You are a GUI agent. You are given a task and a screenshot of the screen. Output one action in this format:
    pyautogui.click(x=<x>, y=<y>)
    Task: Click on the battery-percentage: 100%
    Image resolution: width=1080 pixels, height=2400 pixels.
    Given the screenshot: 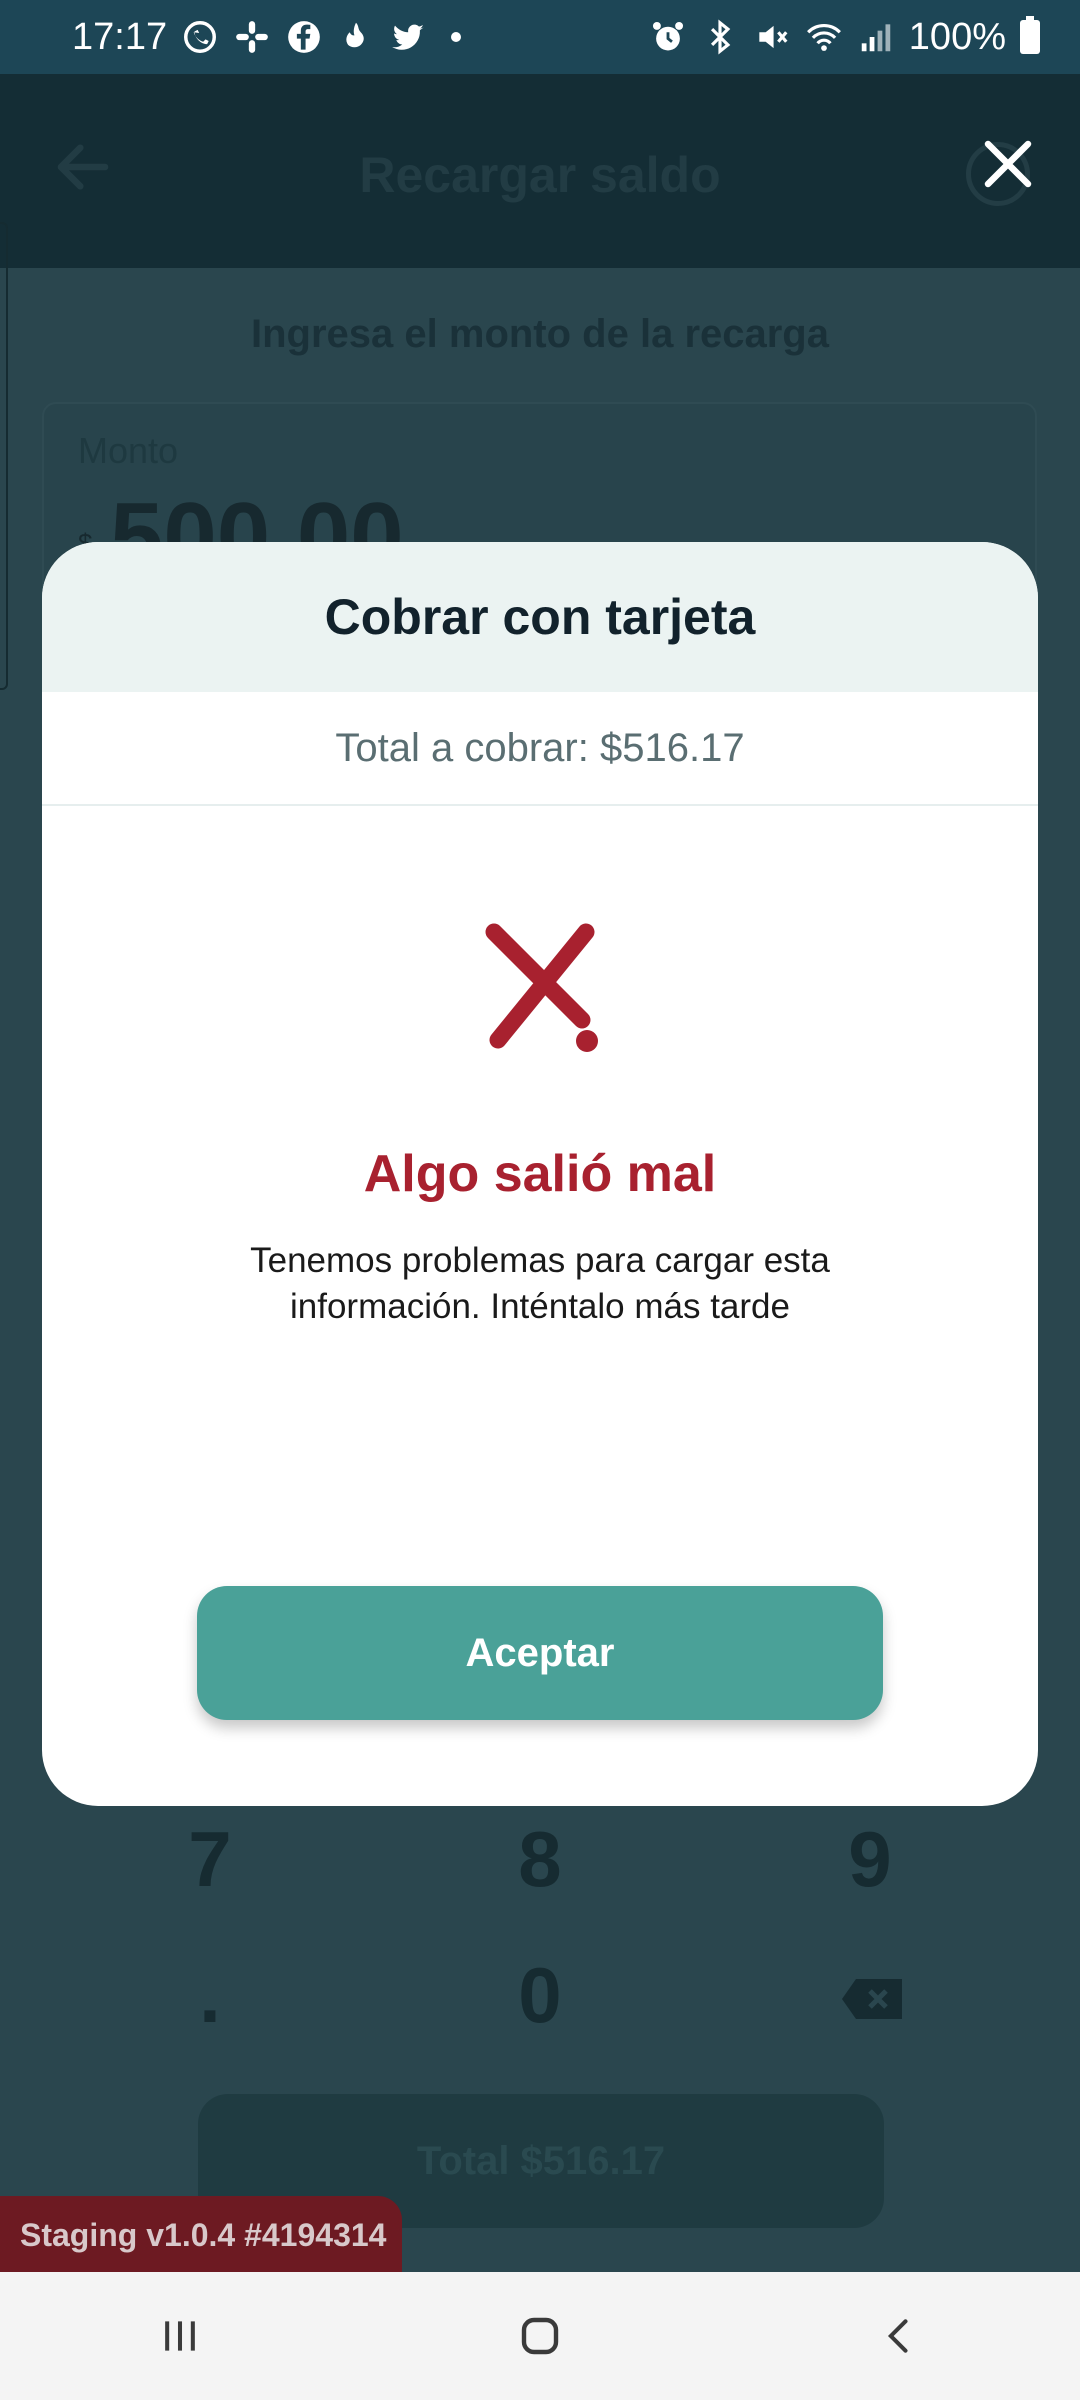 What is the action you would take?
    pyautogui.click(x=957, y=36)
    